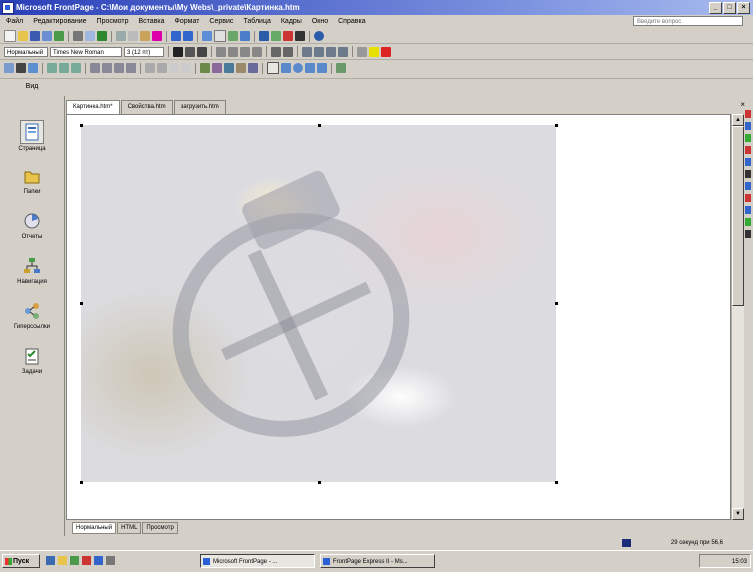  Describe the element at coordinates (737, 317) in the screenshot. I see `vertical-scrollbar: ▲ ▼` at that location.